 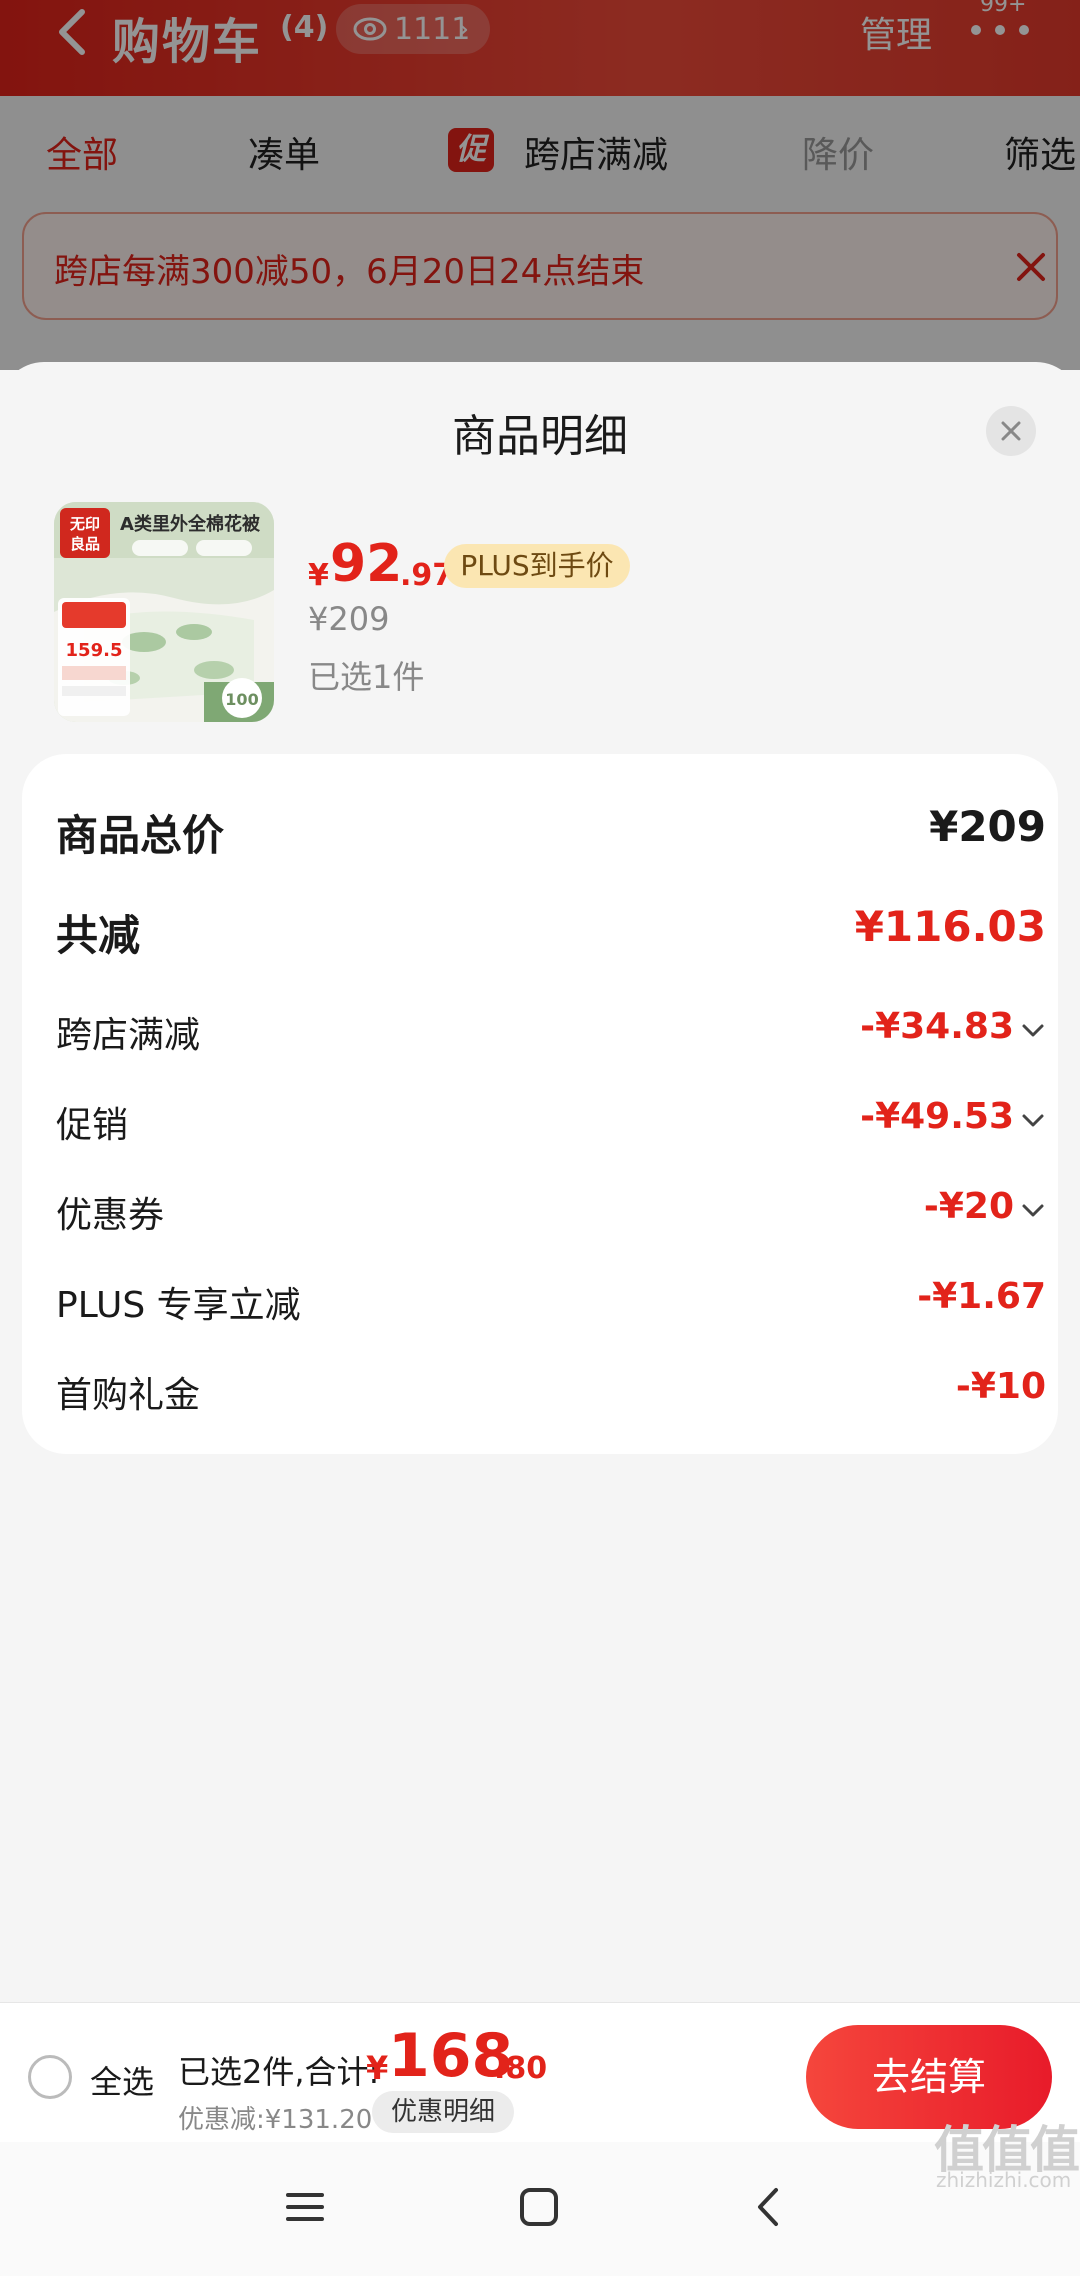 I want to click on sheet-close-button, so click(x=1011, y=431).